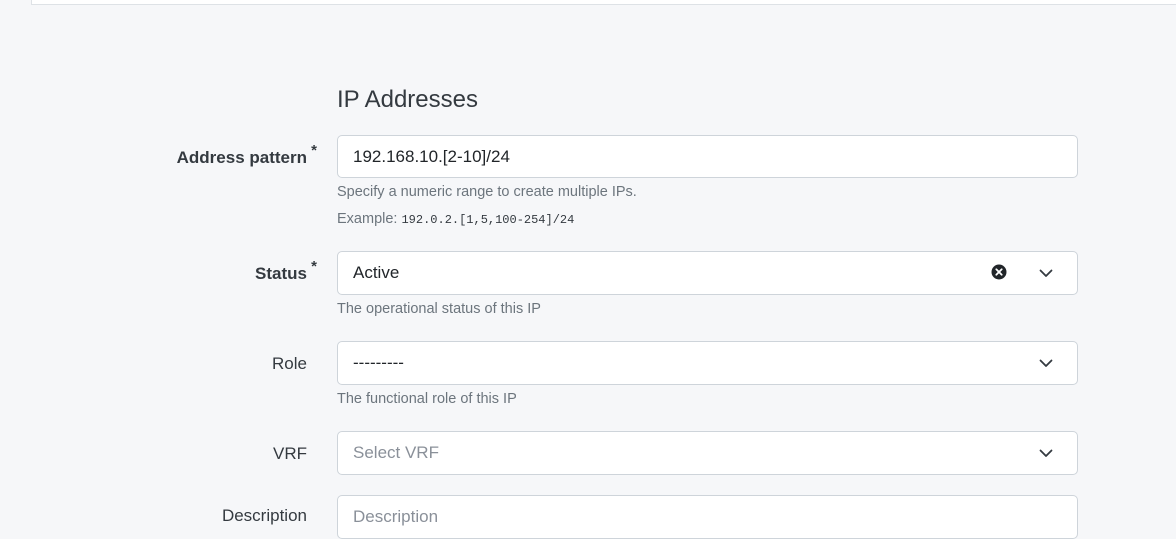 Image resolution: width=1176 pixels, height=539 pixels. Describe the element at coordinates (264, 515) in the screenshot. I see `description-label: Description` at that location.